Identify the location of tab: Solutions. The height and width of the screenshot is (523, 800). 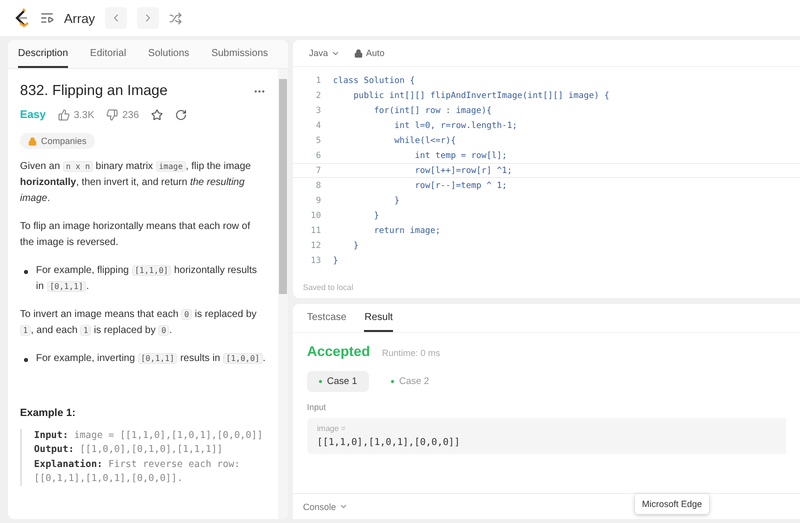
(169, 54).